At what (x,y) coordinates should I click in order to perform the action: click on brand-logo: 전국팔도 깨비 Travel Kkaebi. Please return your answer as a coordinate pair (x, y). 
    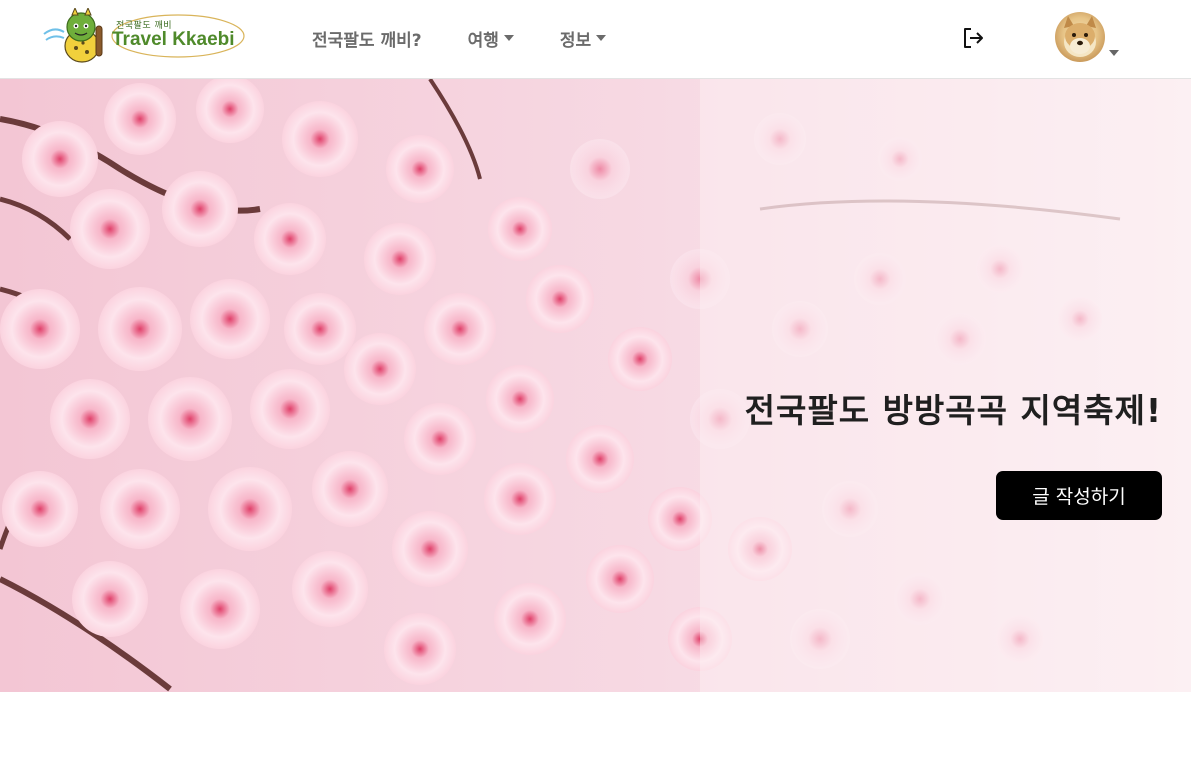
    Looking at the image, I should click on (144, 37).